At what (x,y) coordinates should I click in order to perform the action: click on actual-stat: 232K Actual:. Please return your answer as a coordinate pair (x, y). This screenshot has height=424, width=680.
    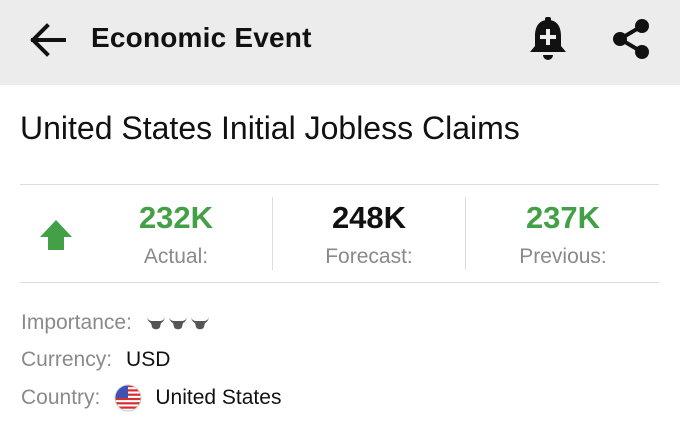
    Looking at the image, I should click on (176, 234).